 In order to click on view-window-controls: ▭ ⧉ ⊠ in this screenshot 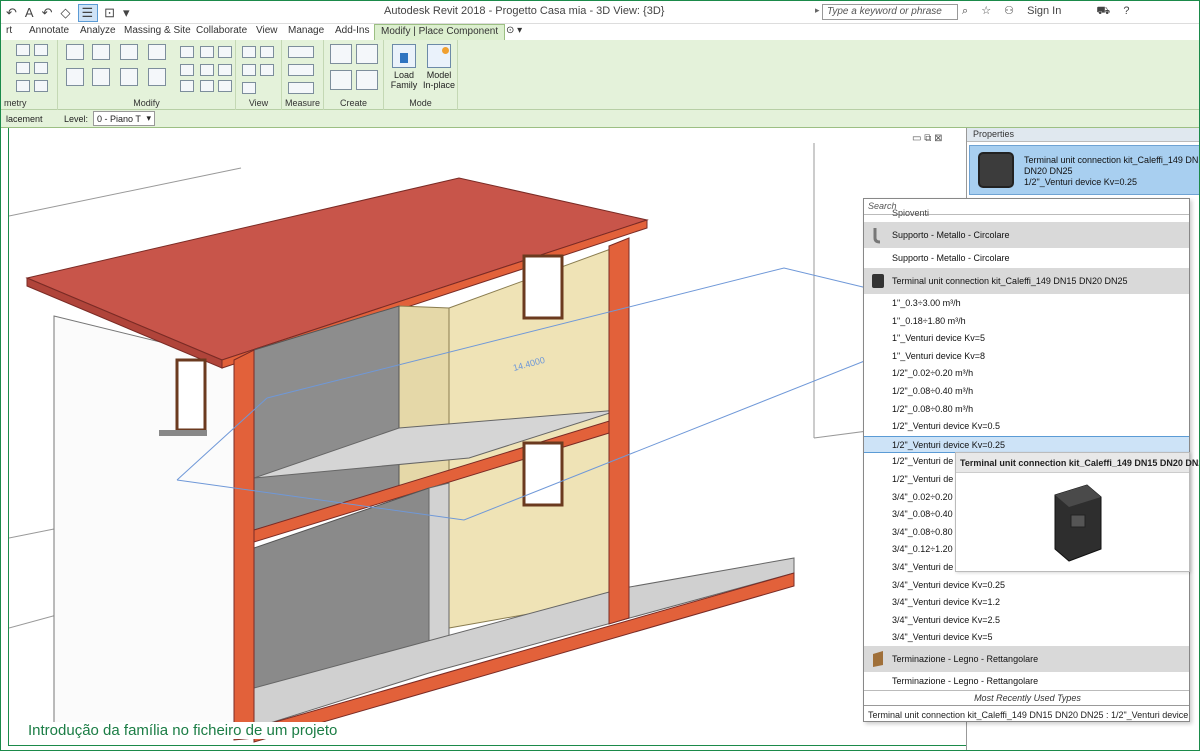, I will do `click(927, 138)`.